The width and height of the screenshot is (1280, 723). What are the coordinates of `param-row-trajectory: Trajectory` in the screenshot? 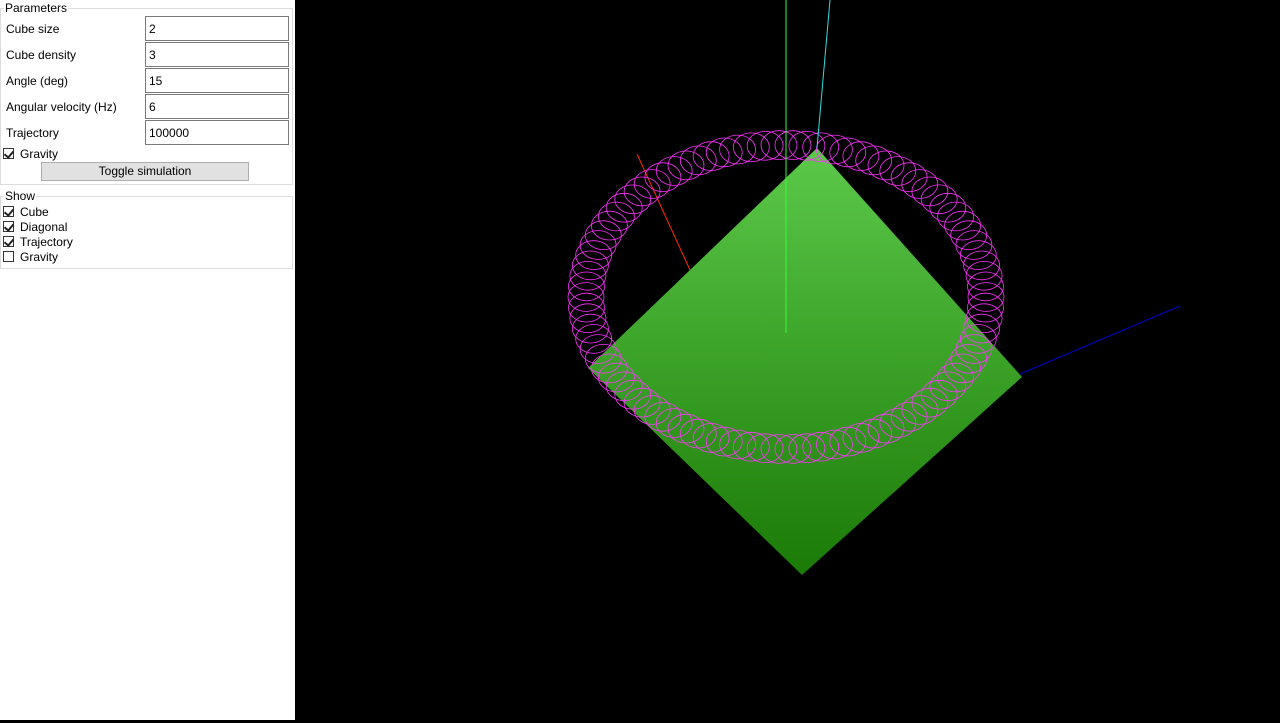 It's located at (146, 133).